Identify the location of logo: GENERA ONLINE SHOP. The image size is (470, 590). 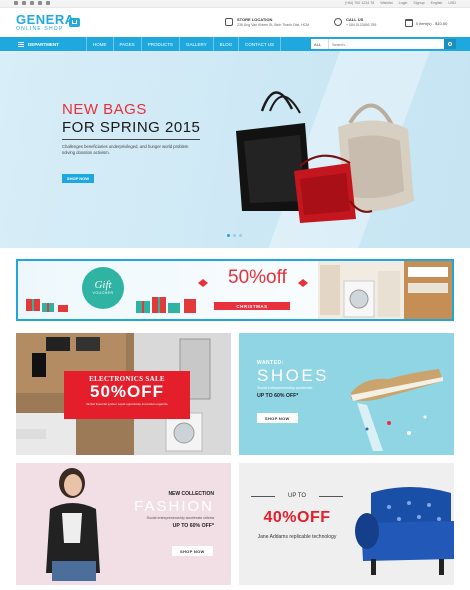
(48, 22).